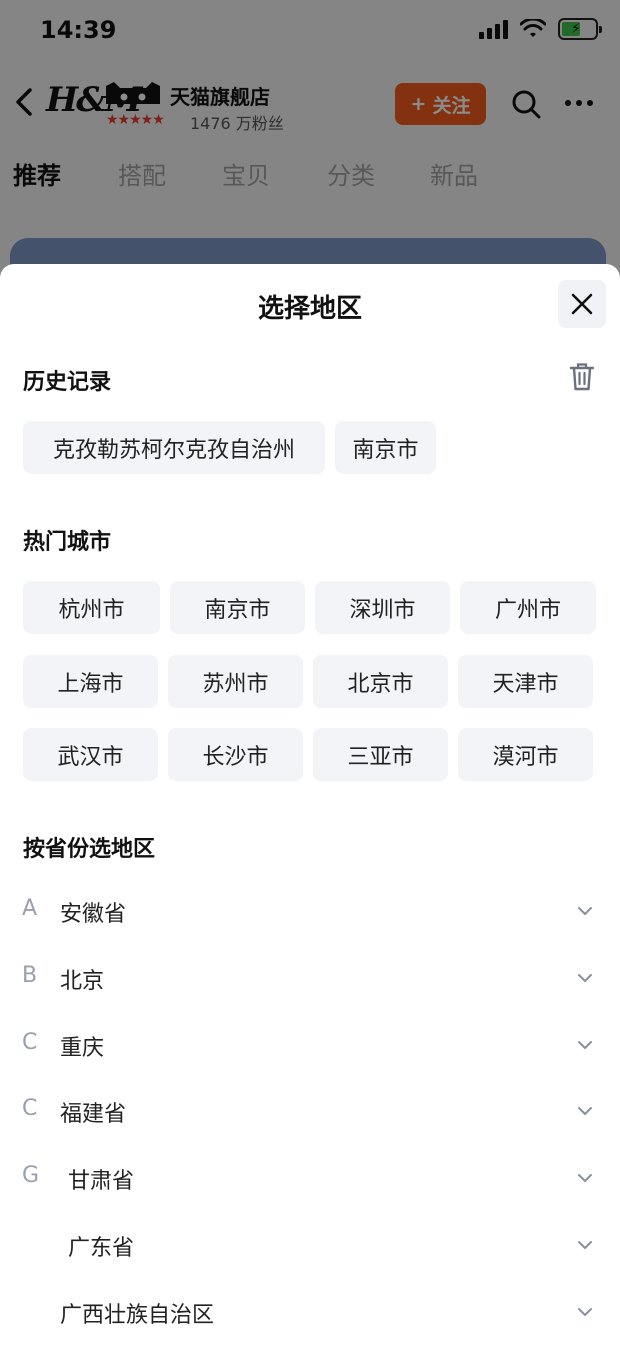 The width and height of the screenshot is (620, 1348). I want to click on close-button, so click(582, 304).